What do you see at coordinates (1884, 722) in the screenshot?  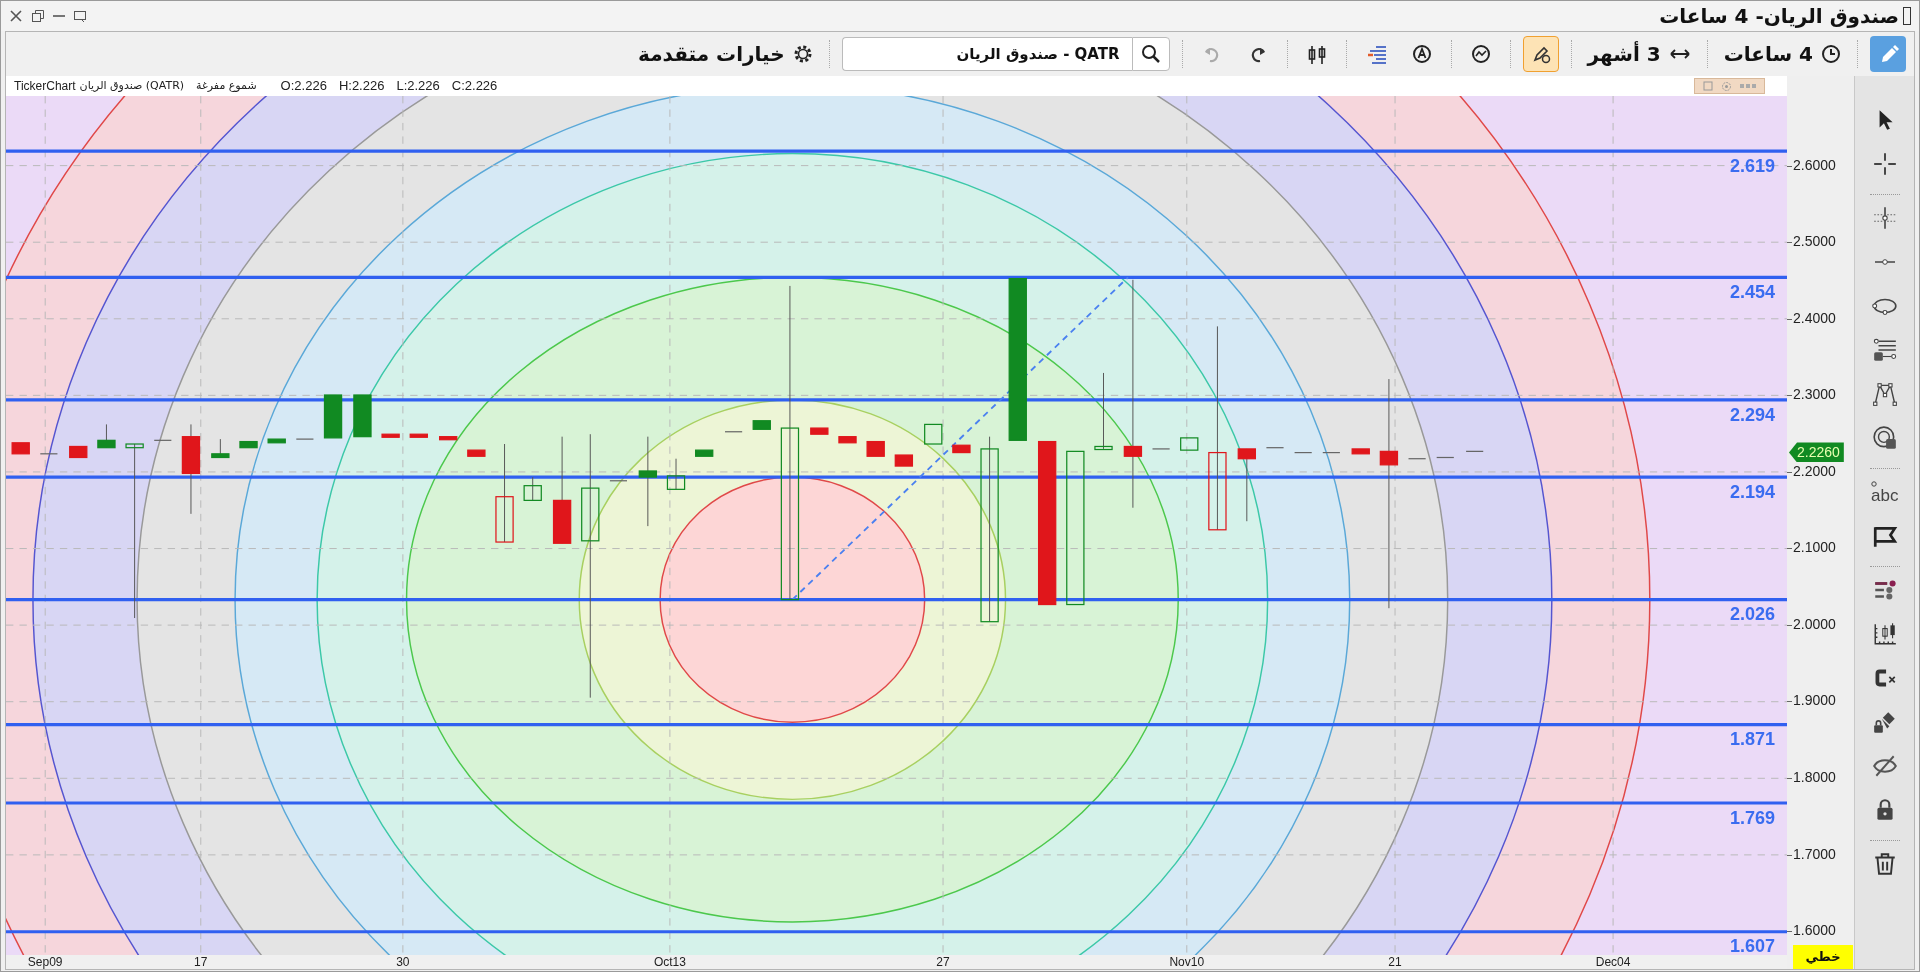 I see `lock-drawing-icon` at bounding box center [1884, 722].